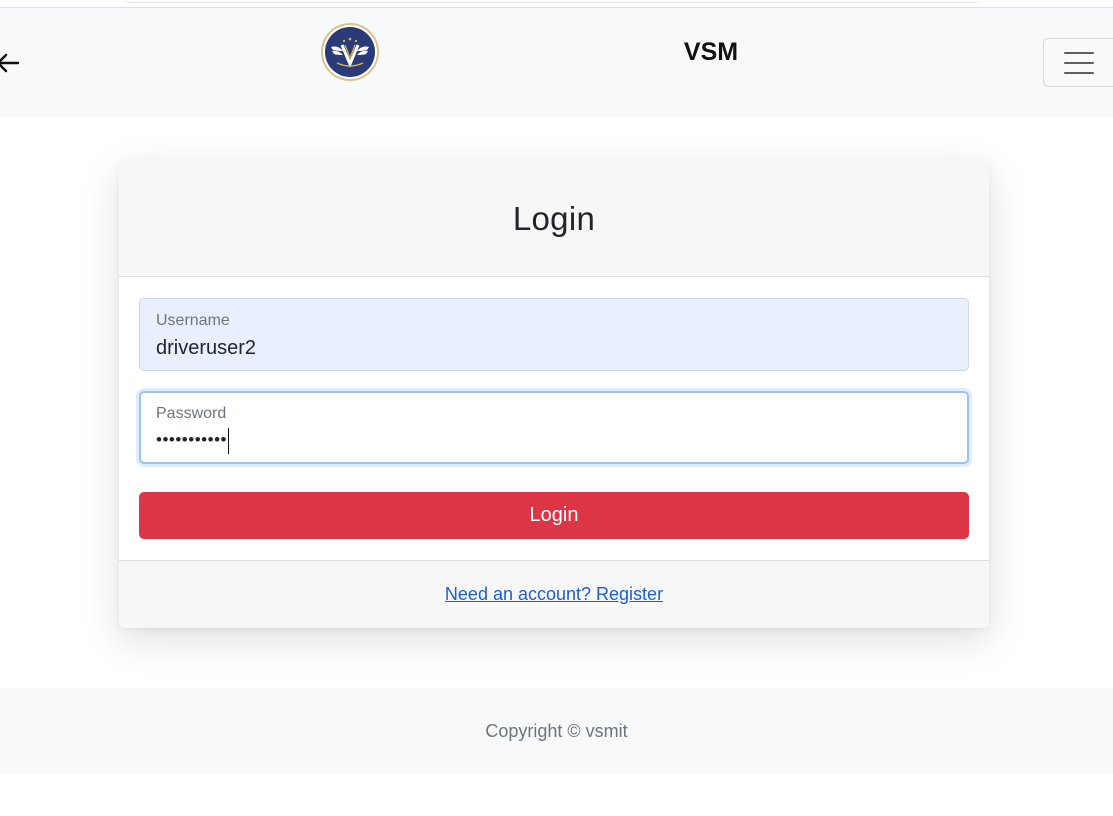  What do you see at coordinates (556, 4) in the screenshot?
I see `browser-top-strip` at bounding box center [556, 4].